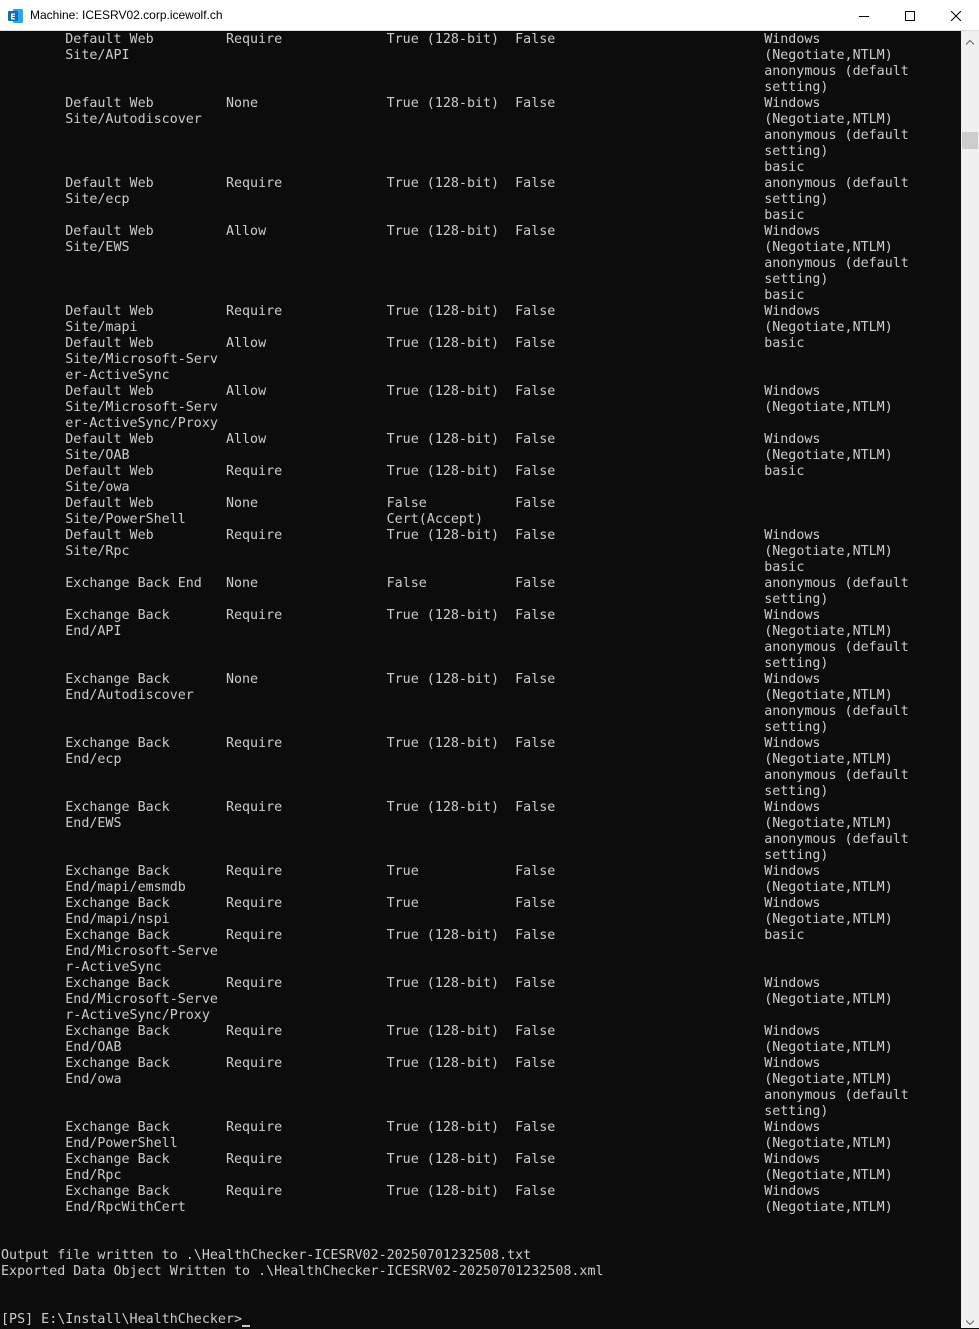  Describe the element at coordinates (447, 631) in the screenshot. I see `console-line: End/API (Negotiate,NTLM)` at that location.